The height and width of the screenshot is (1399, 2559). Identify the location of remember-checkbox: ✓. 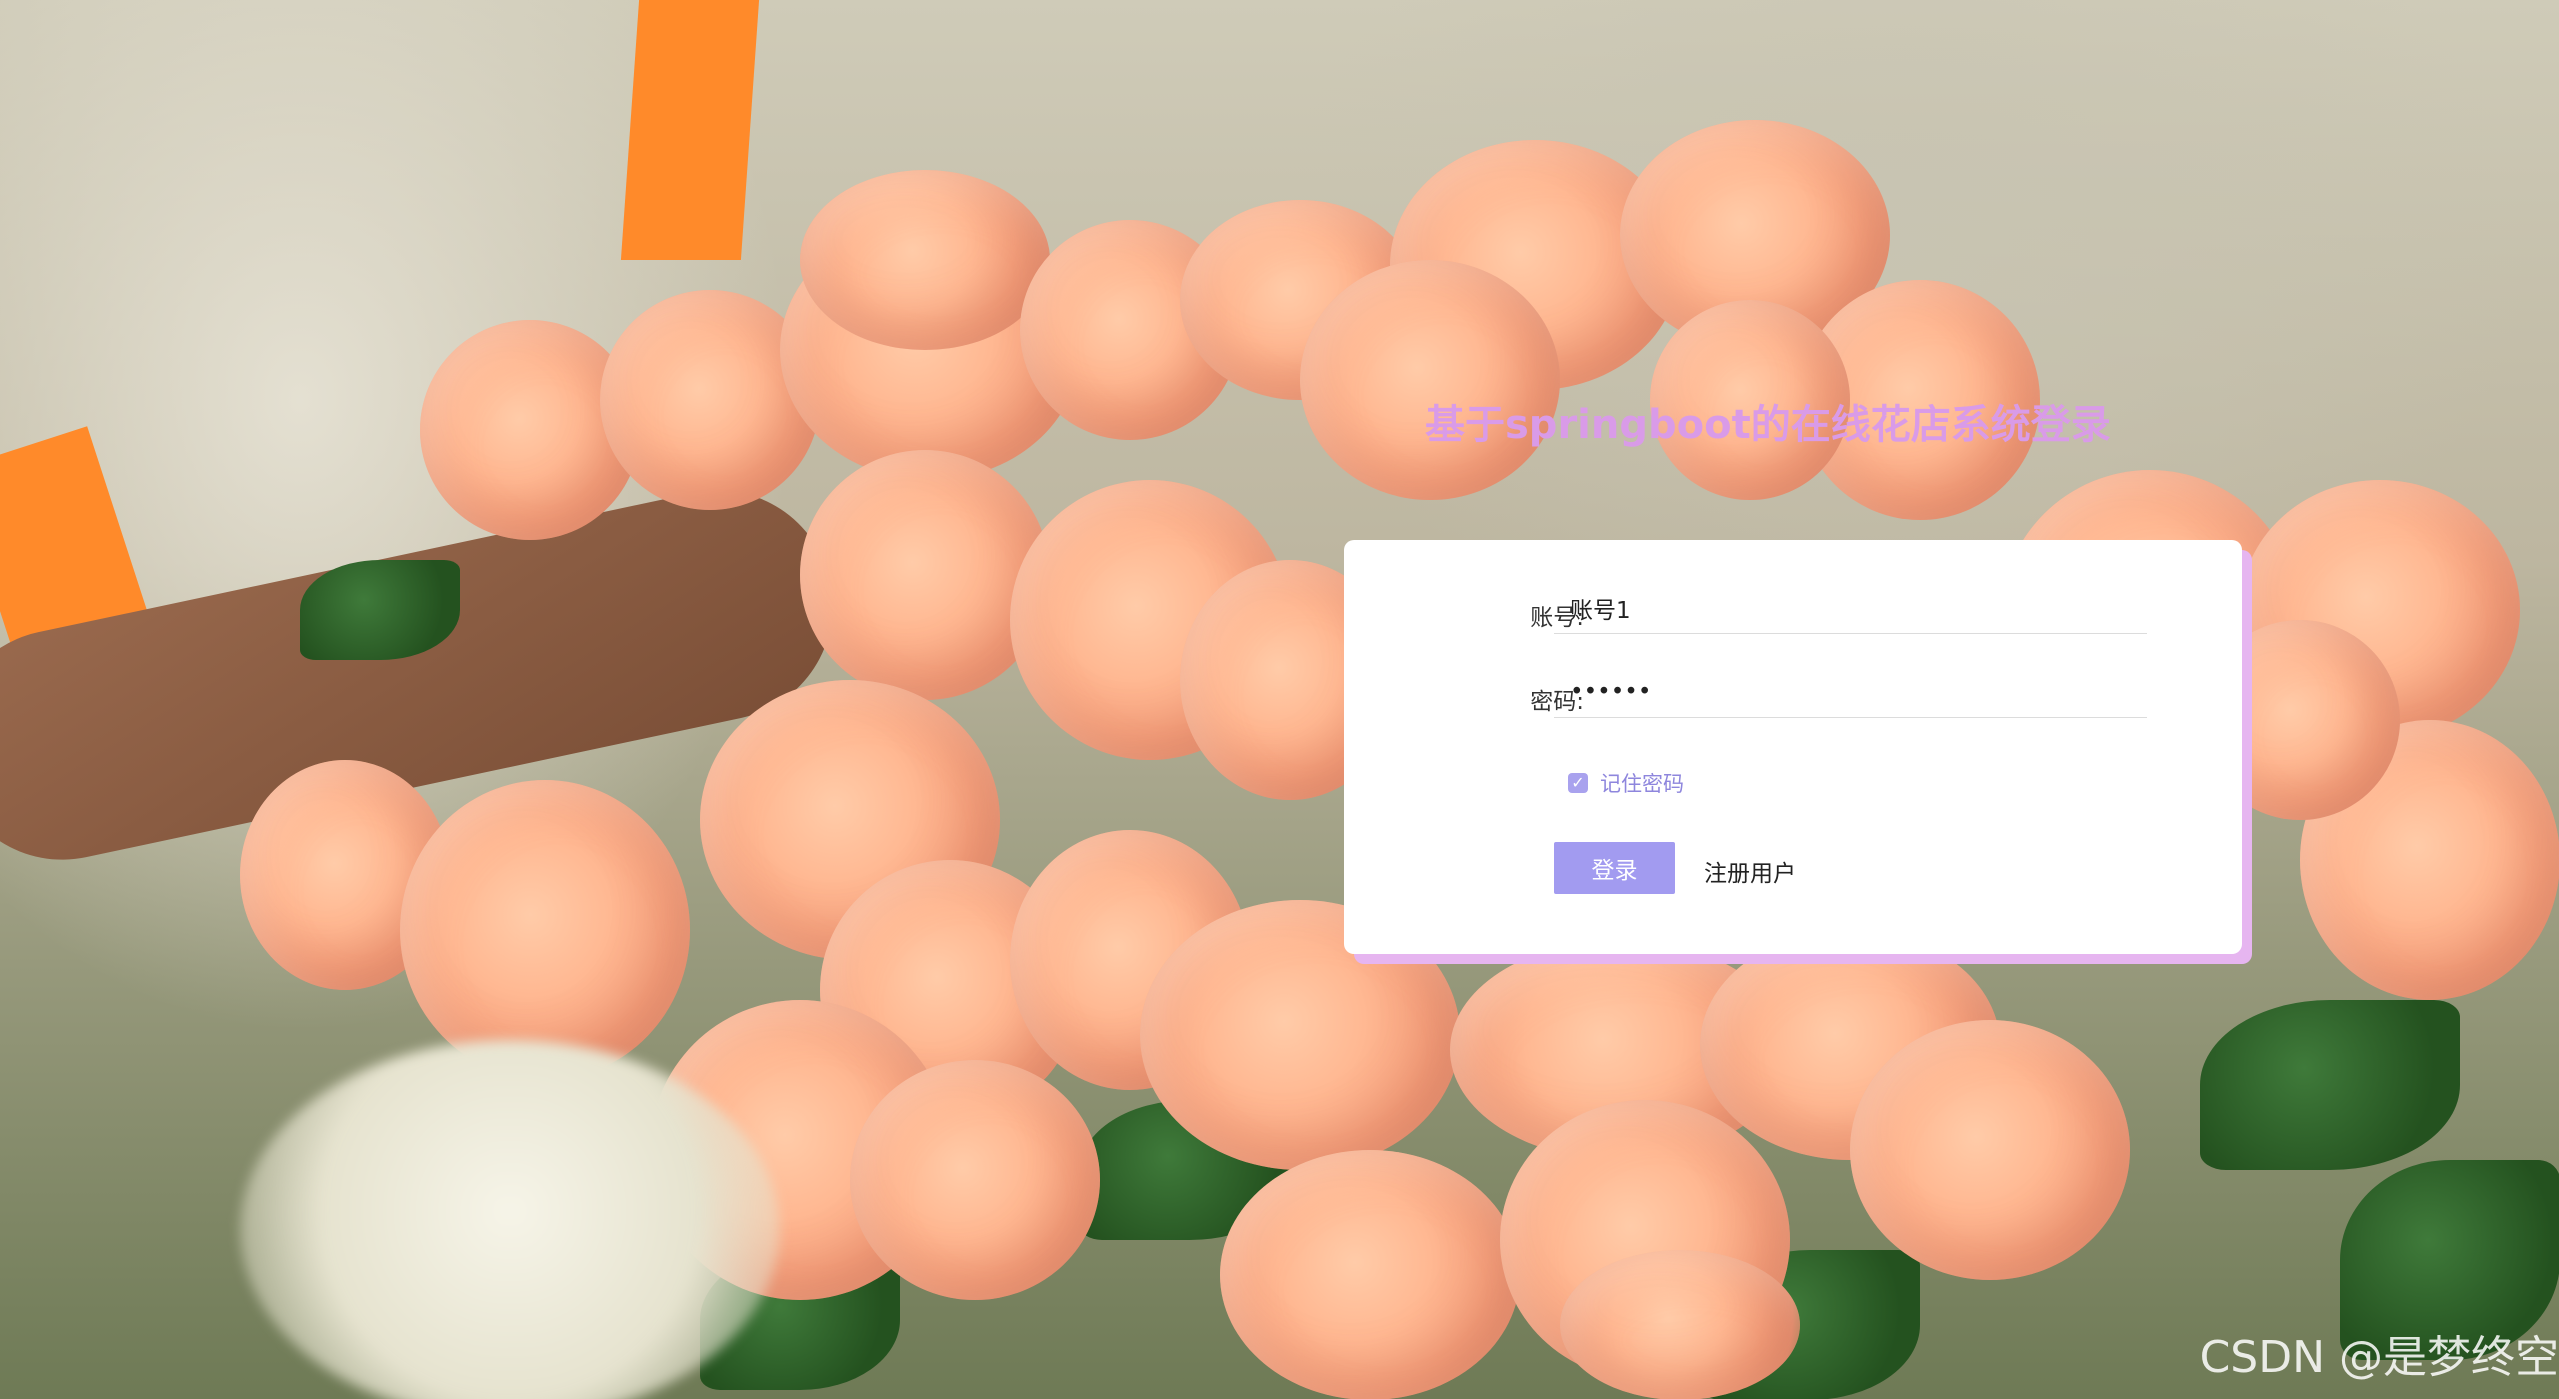
(1578, 783).